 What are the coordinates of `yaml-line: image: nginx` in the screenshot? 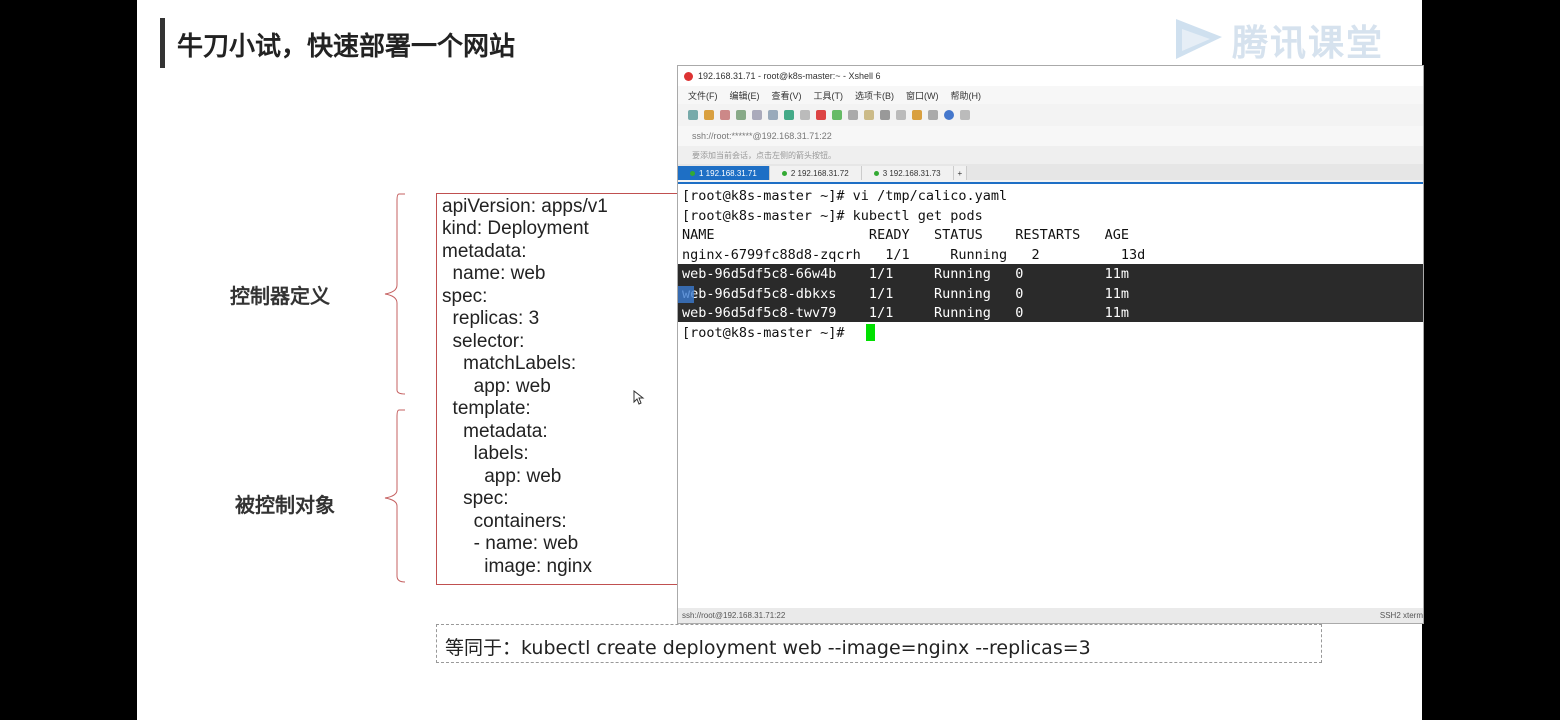 It's located at (517, 566).